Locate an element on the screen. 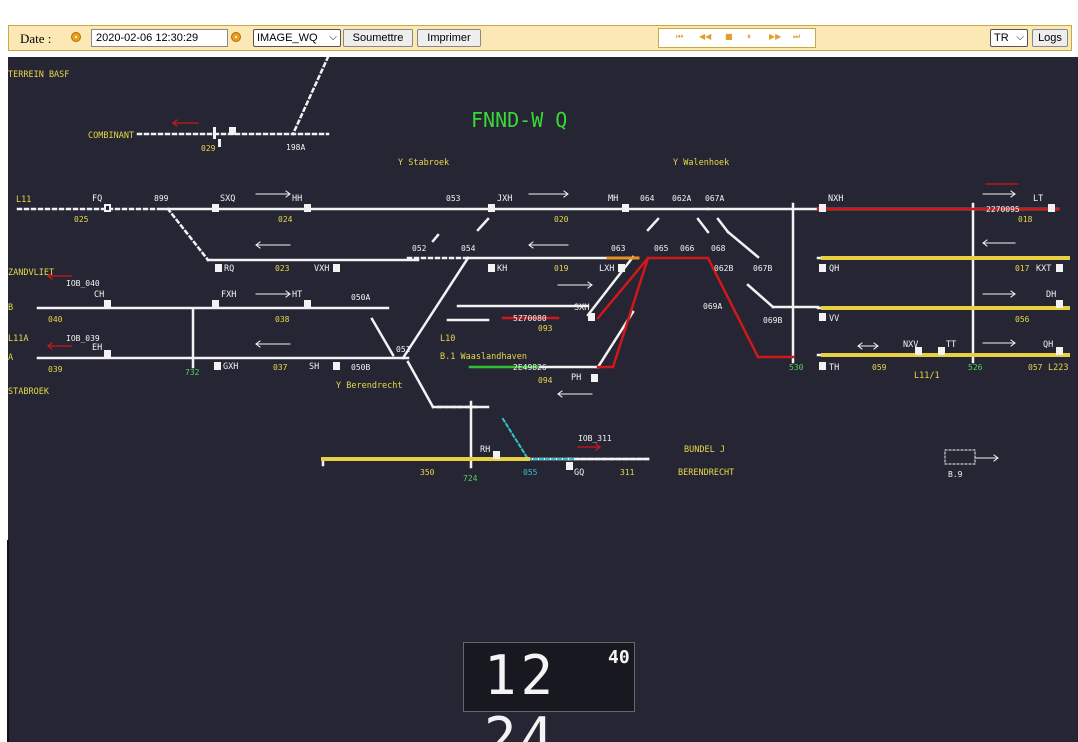 The height and width of the screenshot is (742, 1078). svg-text: KXT is located at coordinates (1043, 269).